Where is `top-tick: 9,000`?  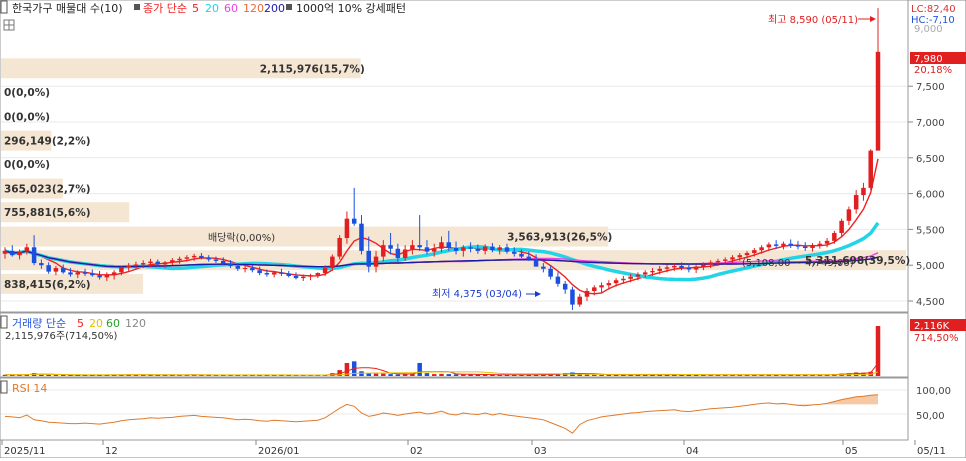
top-tick: 9,000 is located at coordinates (928, 29).